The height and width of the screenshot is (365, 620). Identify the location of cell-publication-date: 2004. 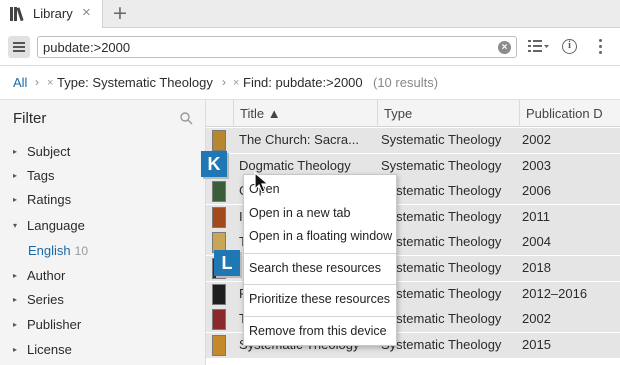
(536, 242).